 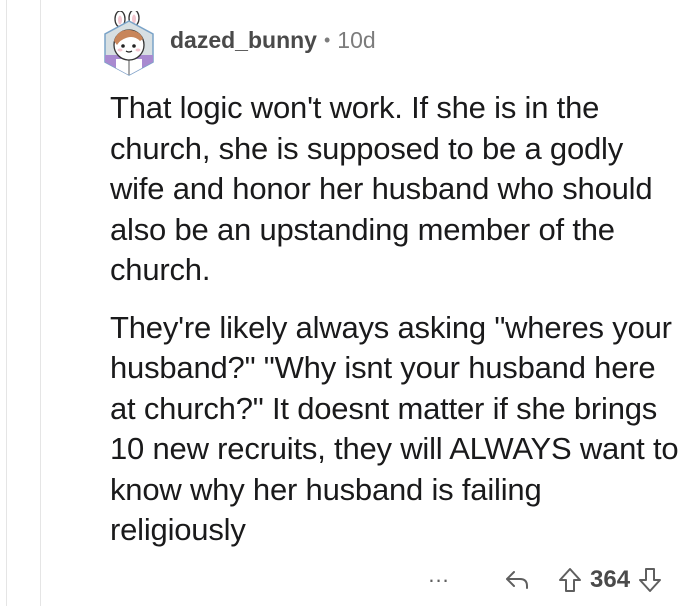 I want to click on comment-age: 10d, so click(x=356, y=40).